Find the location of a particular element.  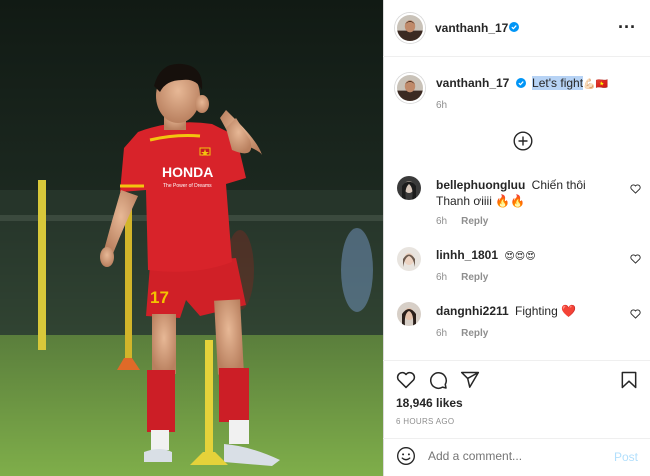

caption-username: vanthanh_17 is located at coordinates (472, 83).